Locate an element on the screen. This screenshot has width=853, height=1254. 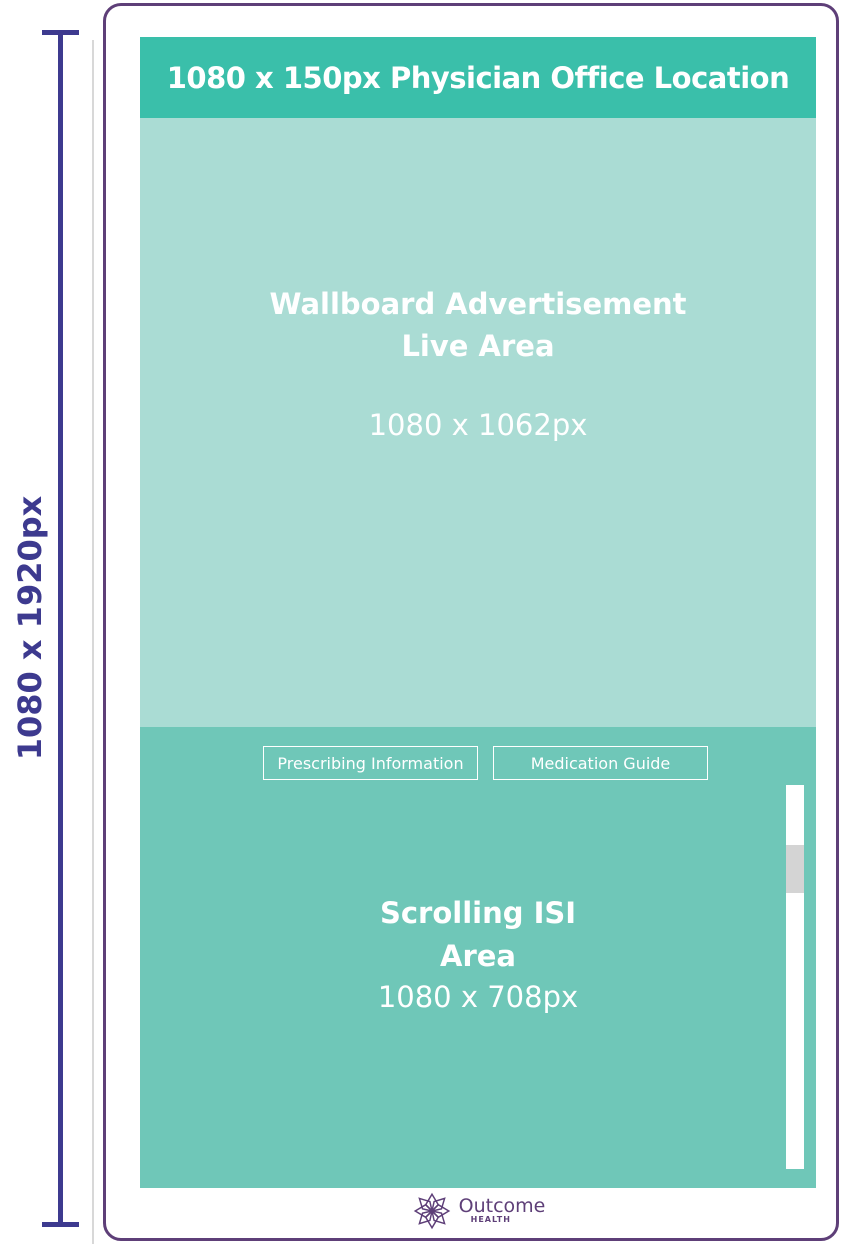
isi-area-size: 1080 x 708px is located at coordinates (478, 997).